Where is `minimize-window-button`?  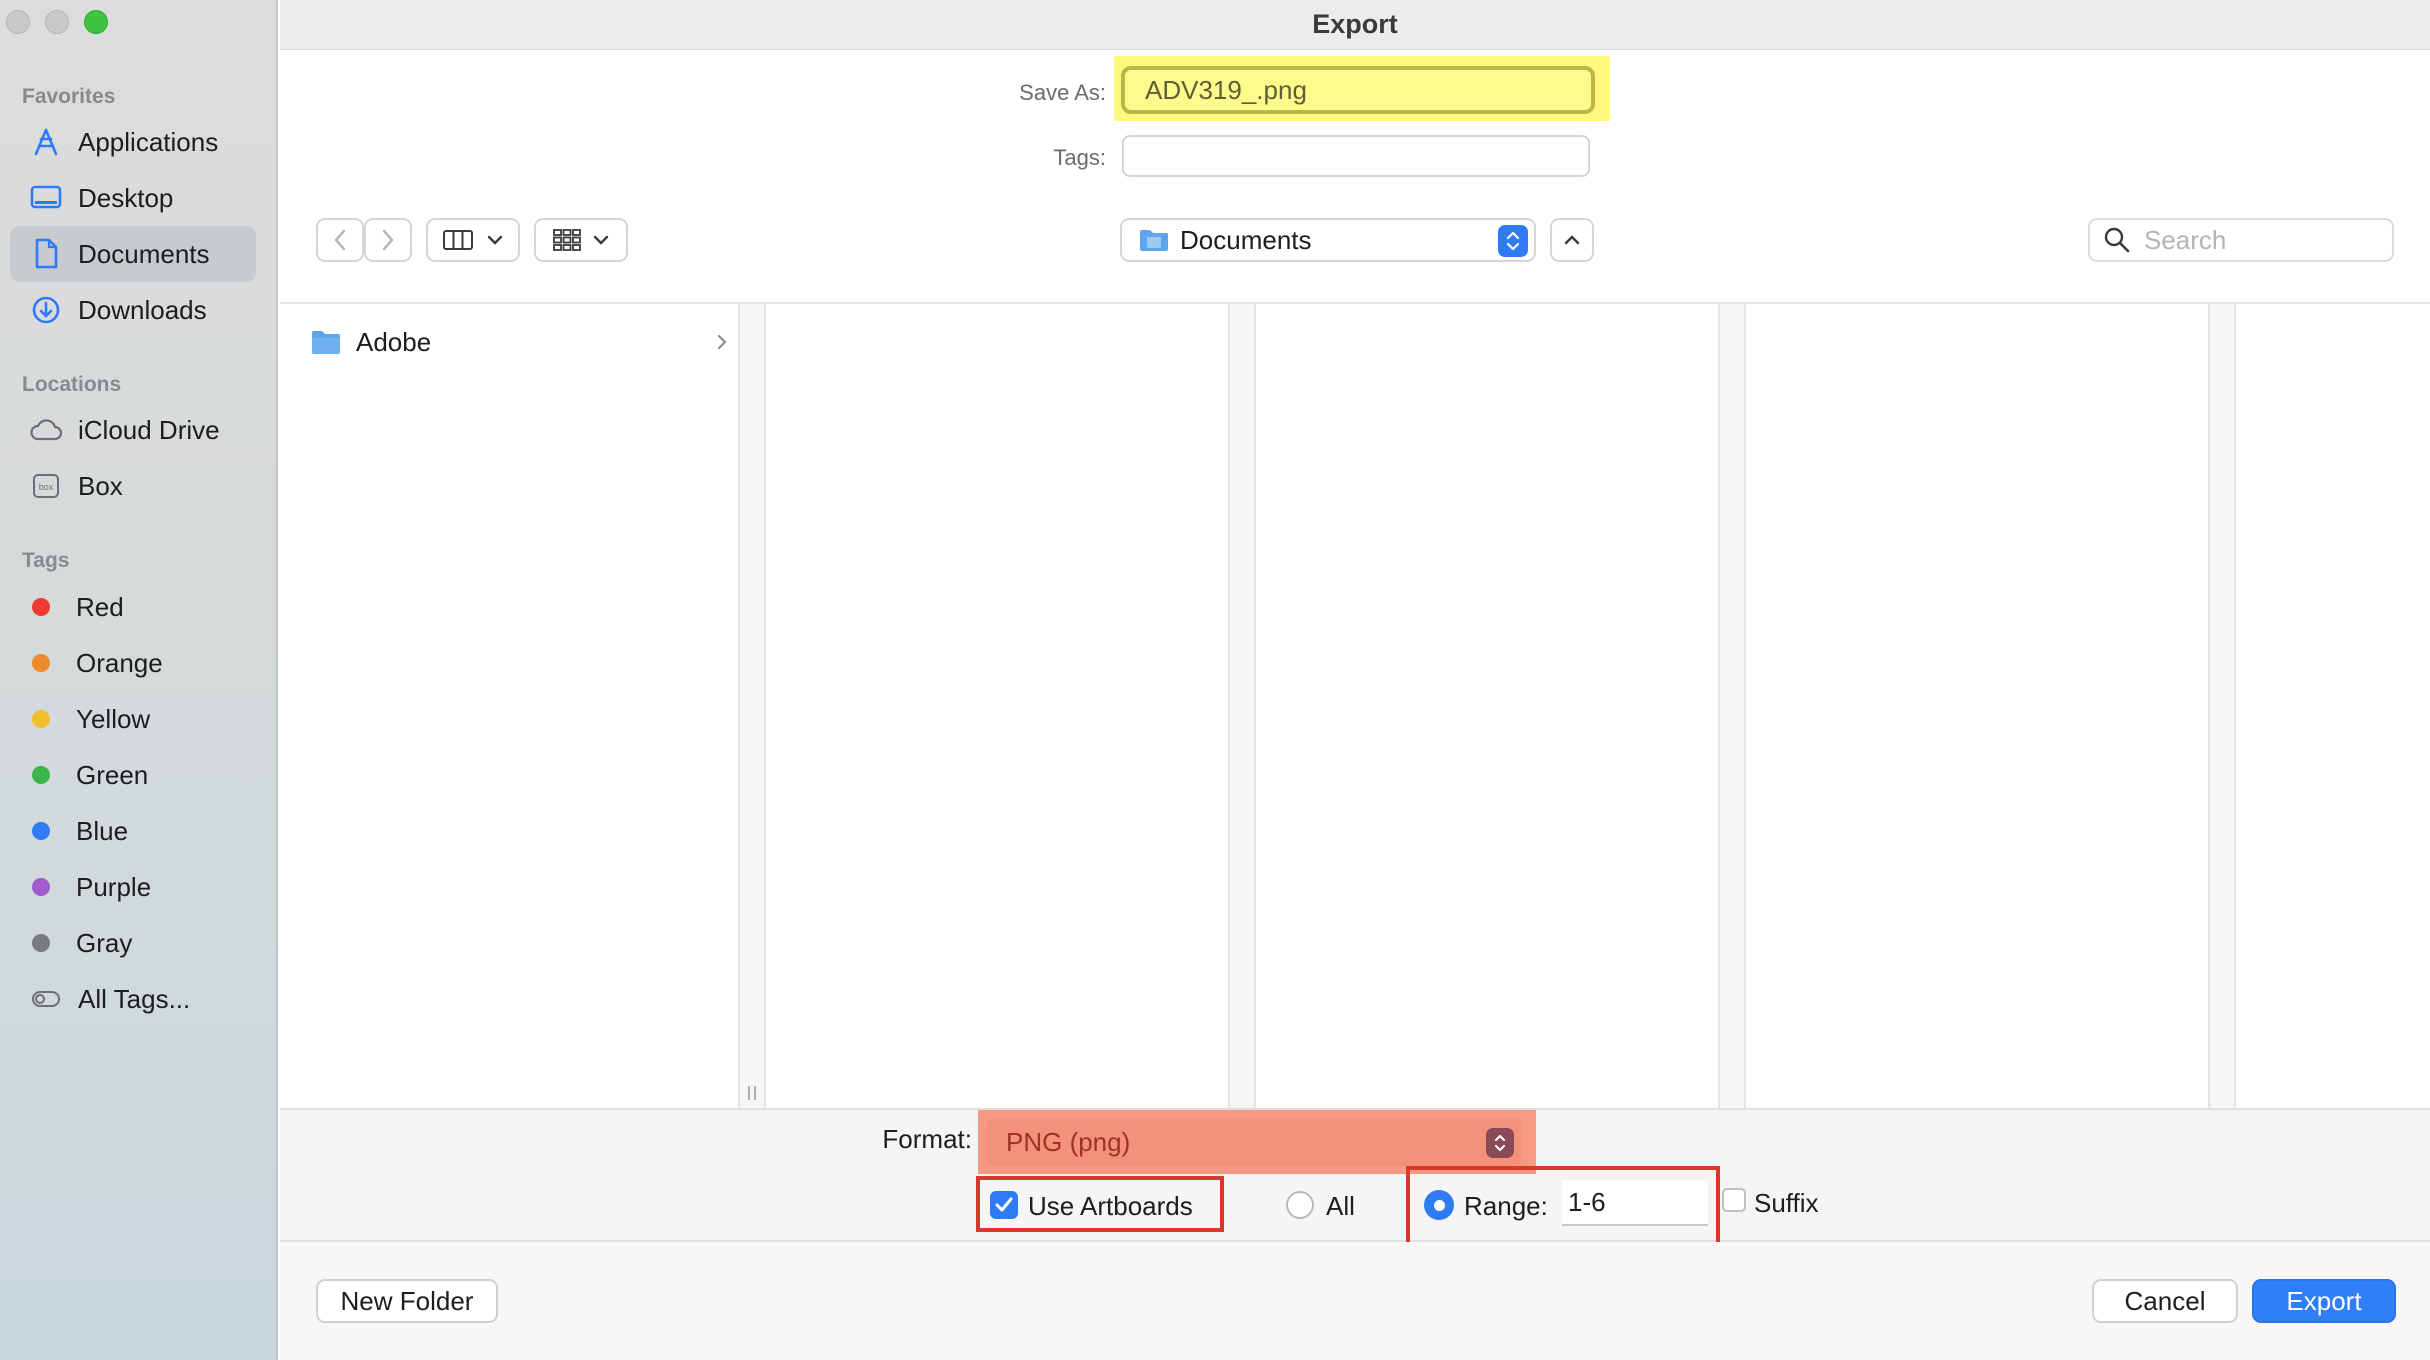 minimize-window-button is located at coordinates (57, 22).